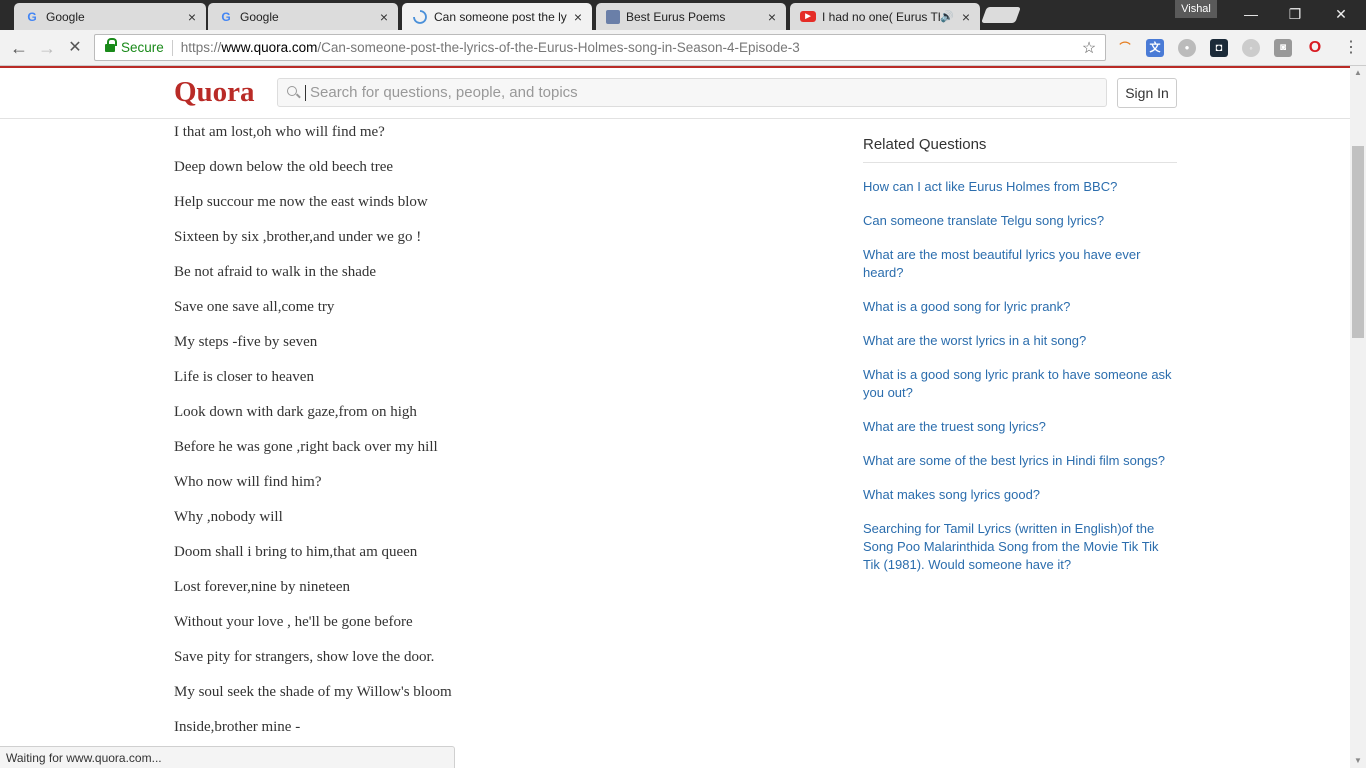 This screenshot has width=1366, height=768. I want to click on related-question-link: Can someone translate Telgu song lyrics?, so click(1020, 221).